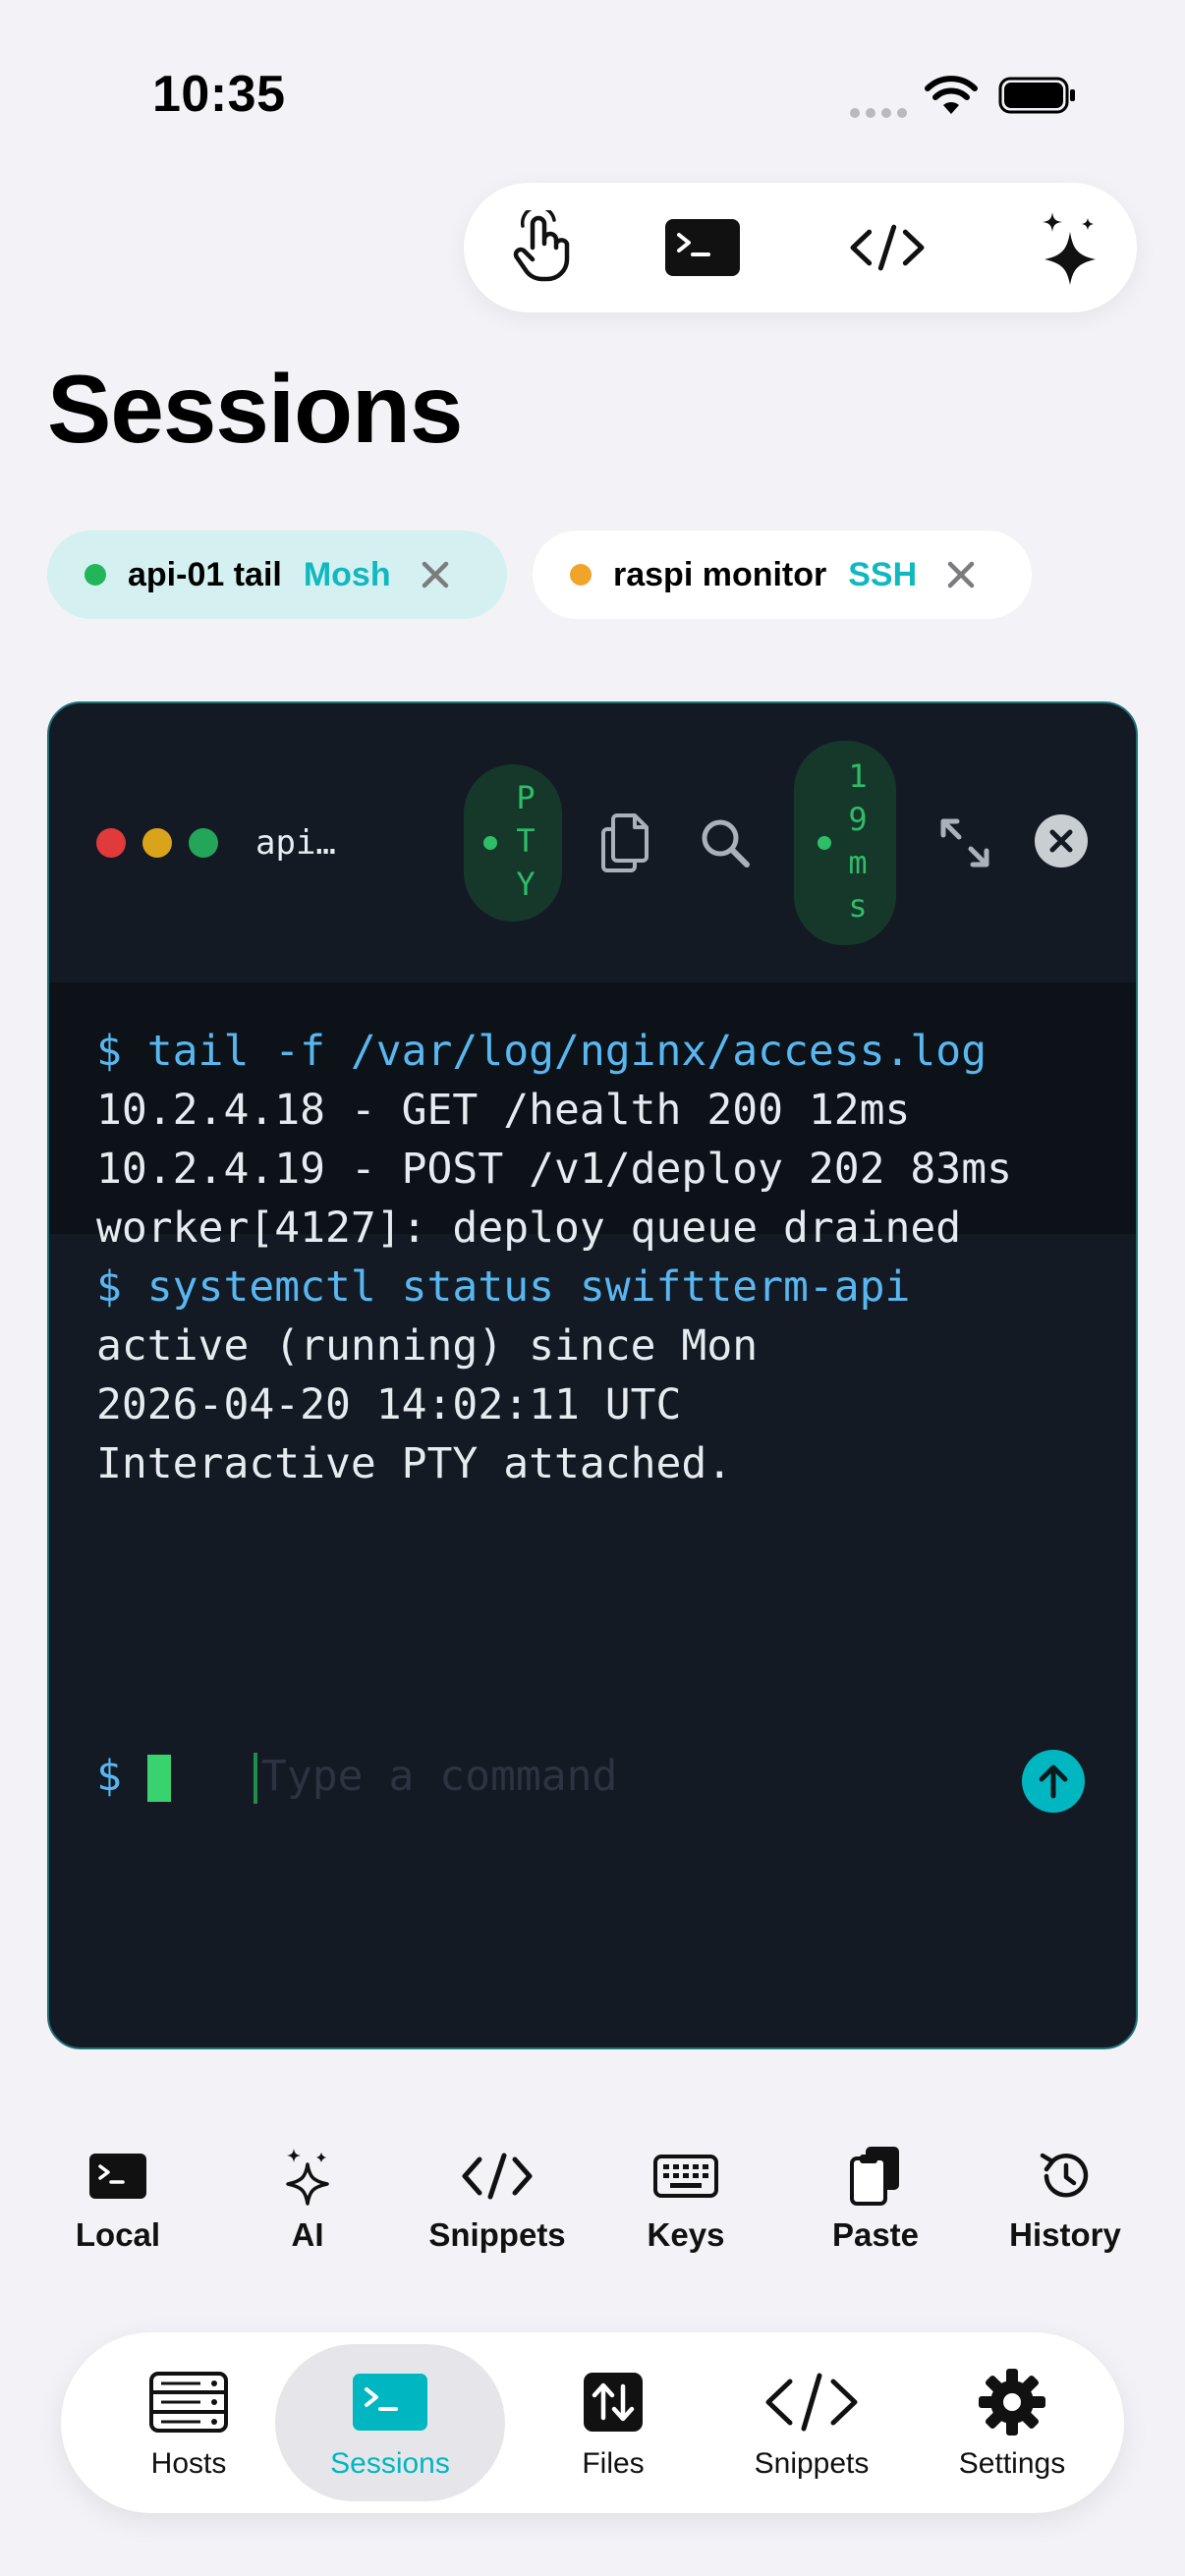  I want to click on command-input, so click(605, 1776).